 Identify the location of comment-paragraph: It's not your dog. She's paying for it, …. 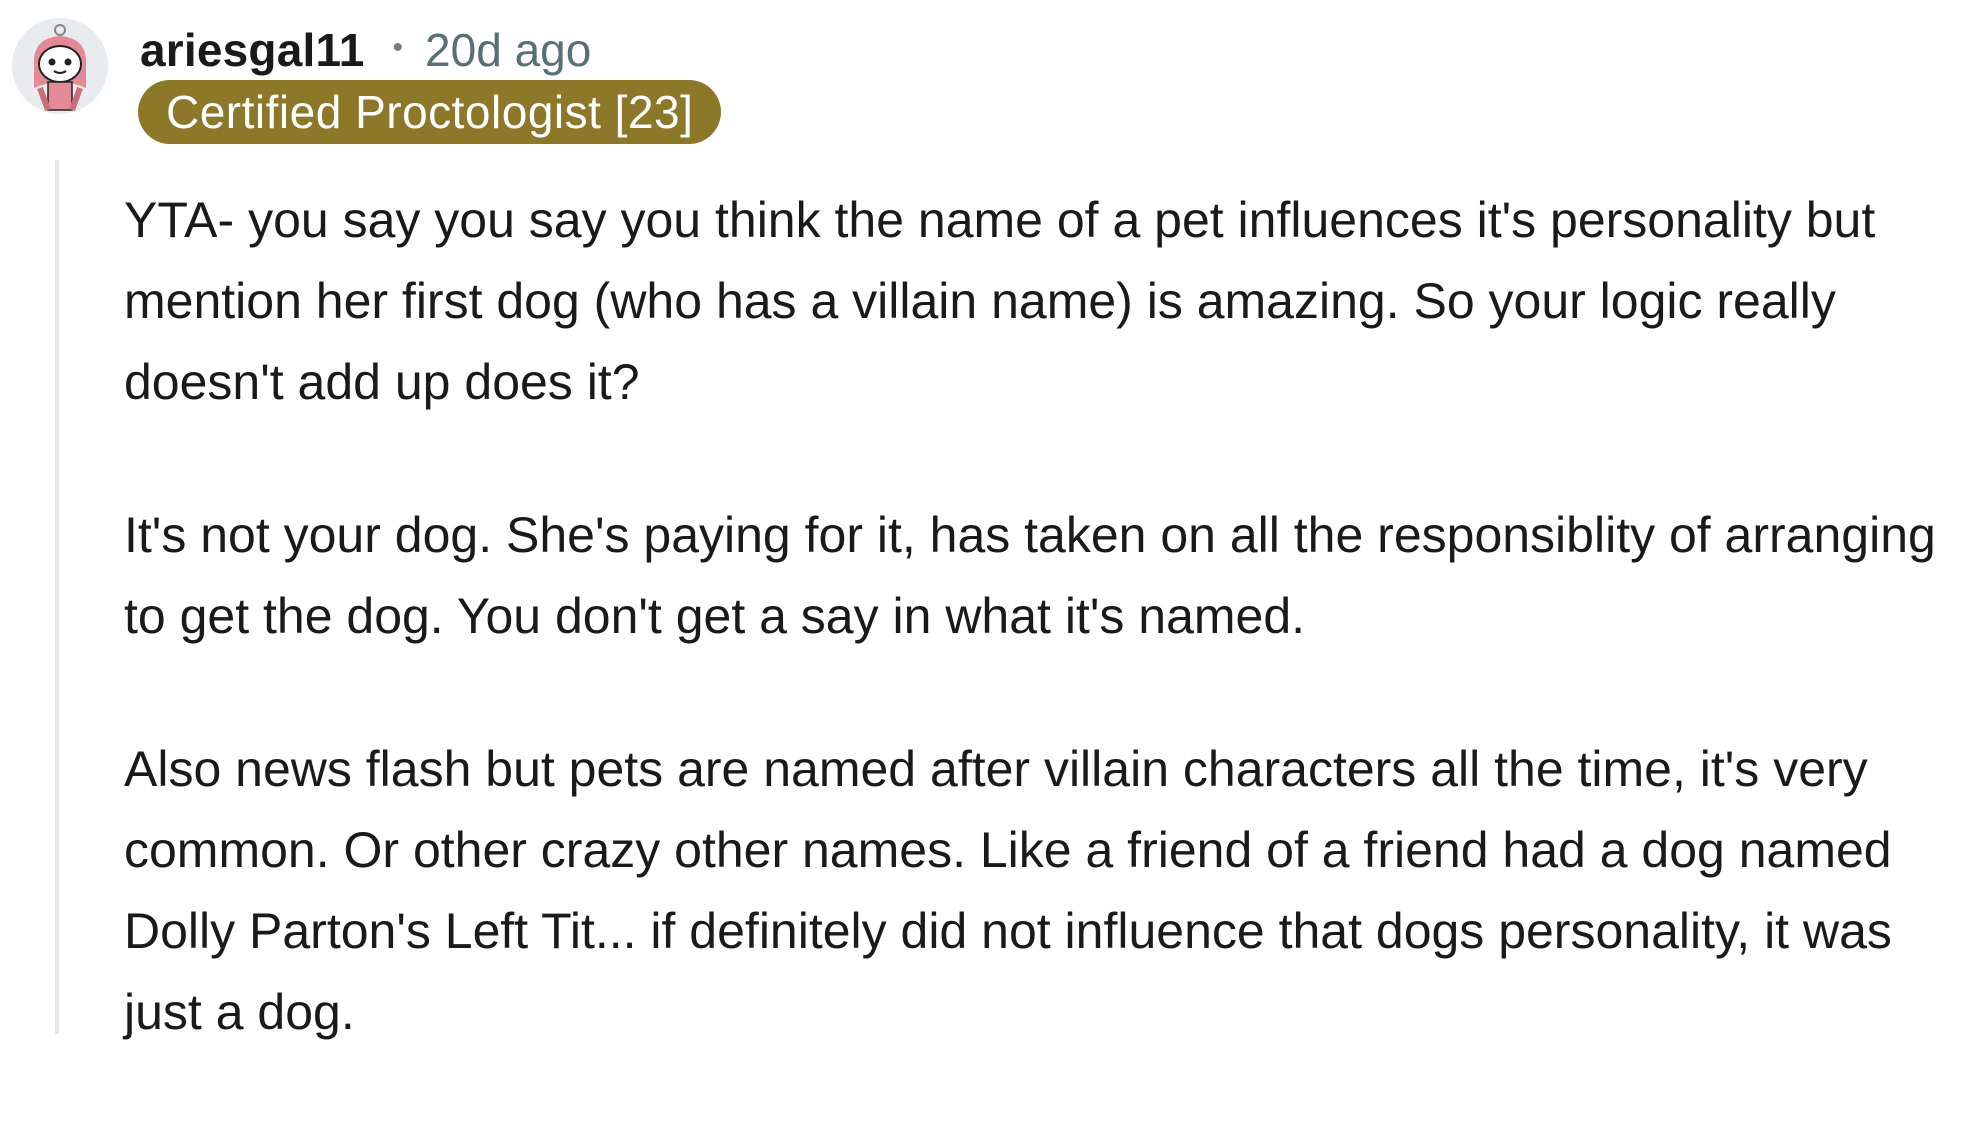
(1030, 575).